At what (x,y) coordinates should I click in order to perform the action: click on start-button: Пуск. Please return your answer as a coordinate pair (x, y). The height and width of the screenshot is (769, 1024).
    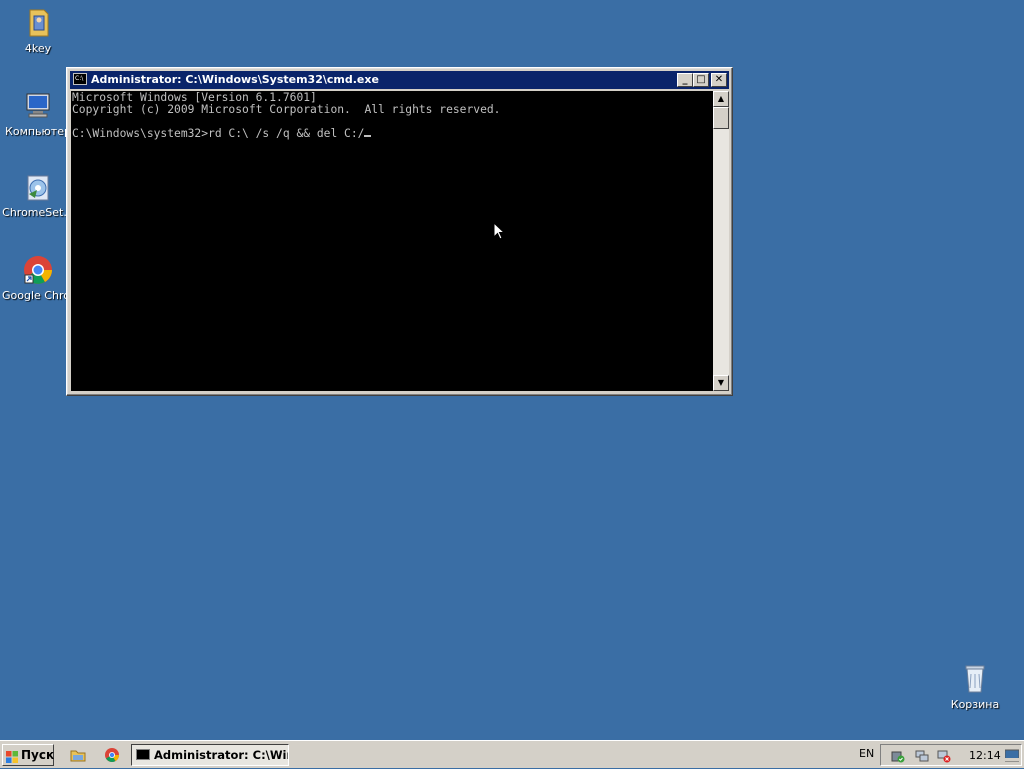
    Looking at the image, I should click on (28, 755).